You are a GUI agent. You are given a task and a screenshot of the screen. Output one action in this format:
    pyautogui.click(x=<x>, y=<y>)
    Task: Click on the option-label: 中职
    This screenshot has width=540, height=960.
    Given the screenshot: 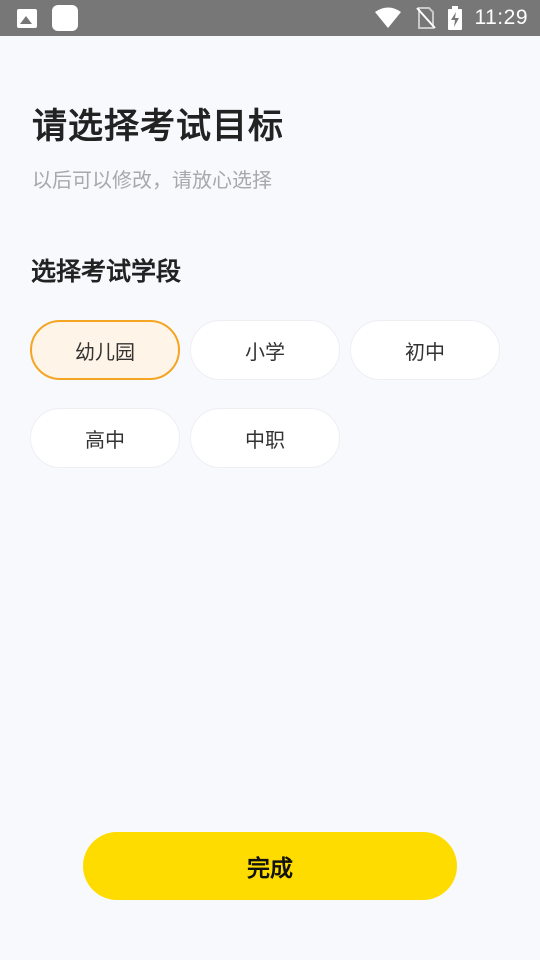 What is the action you would take?
    pyautogui.click(x=265, y=439)
    